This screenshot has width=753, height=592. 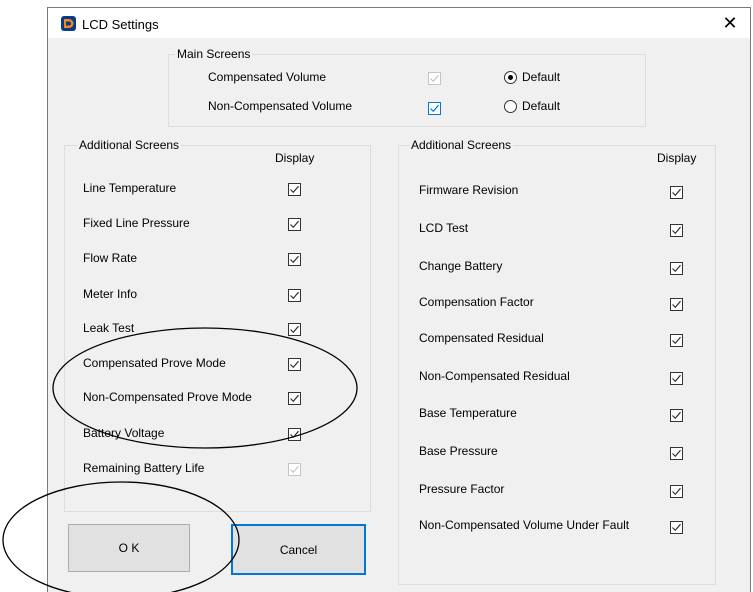 I want to click on main-screen-label: Compensated Volume, so click(x=267, y=77).